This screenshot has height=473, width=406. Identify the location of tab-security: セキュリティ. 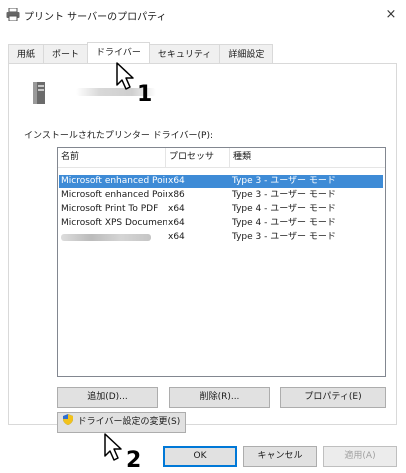
(184, 54).